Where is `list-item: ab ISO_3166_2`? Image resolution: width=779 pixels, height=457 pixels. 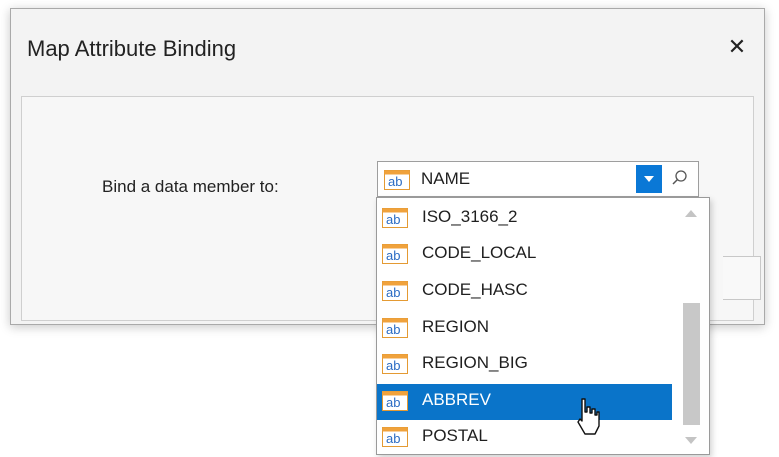 list-item: ab ISO_3166_2 is located at coordinates (524, 219).